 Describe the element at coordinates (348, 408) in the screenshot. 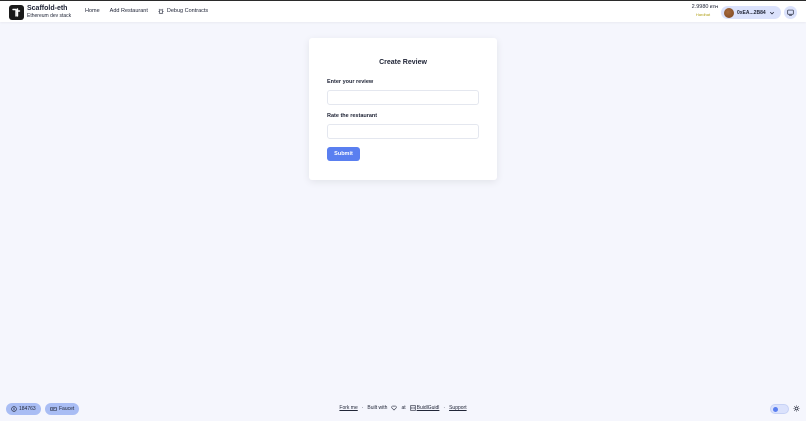

I see `fork-me-link: Fork me` at that location.